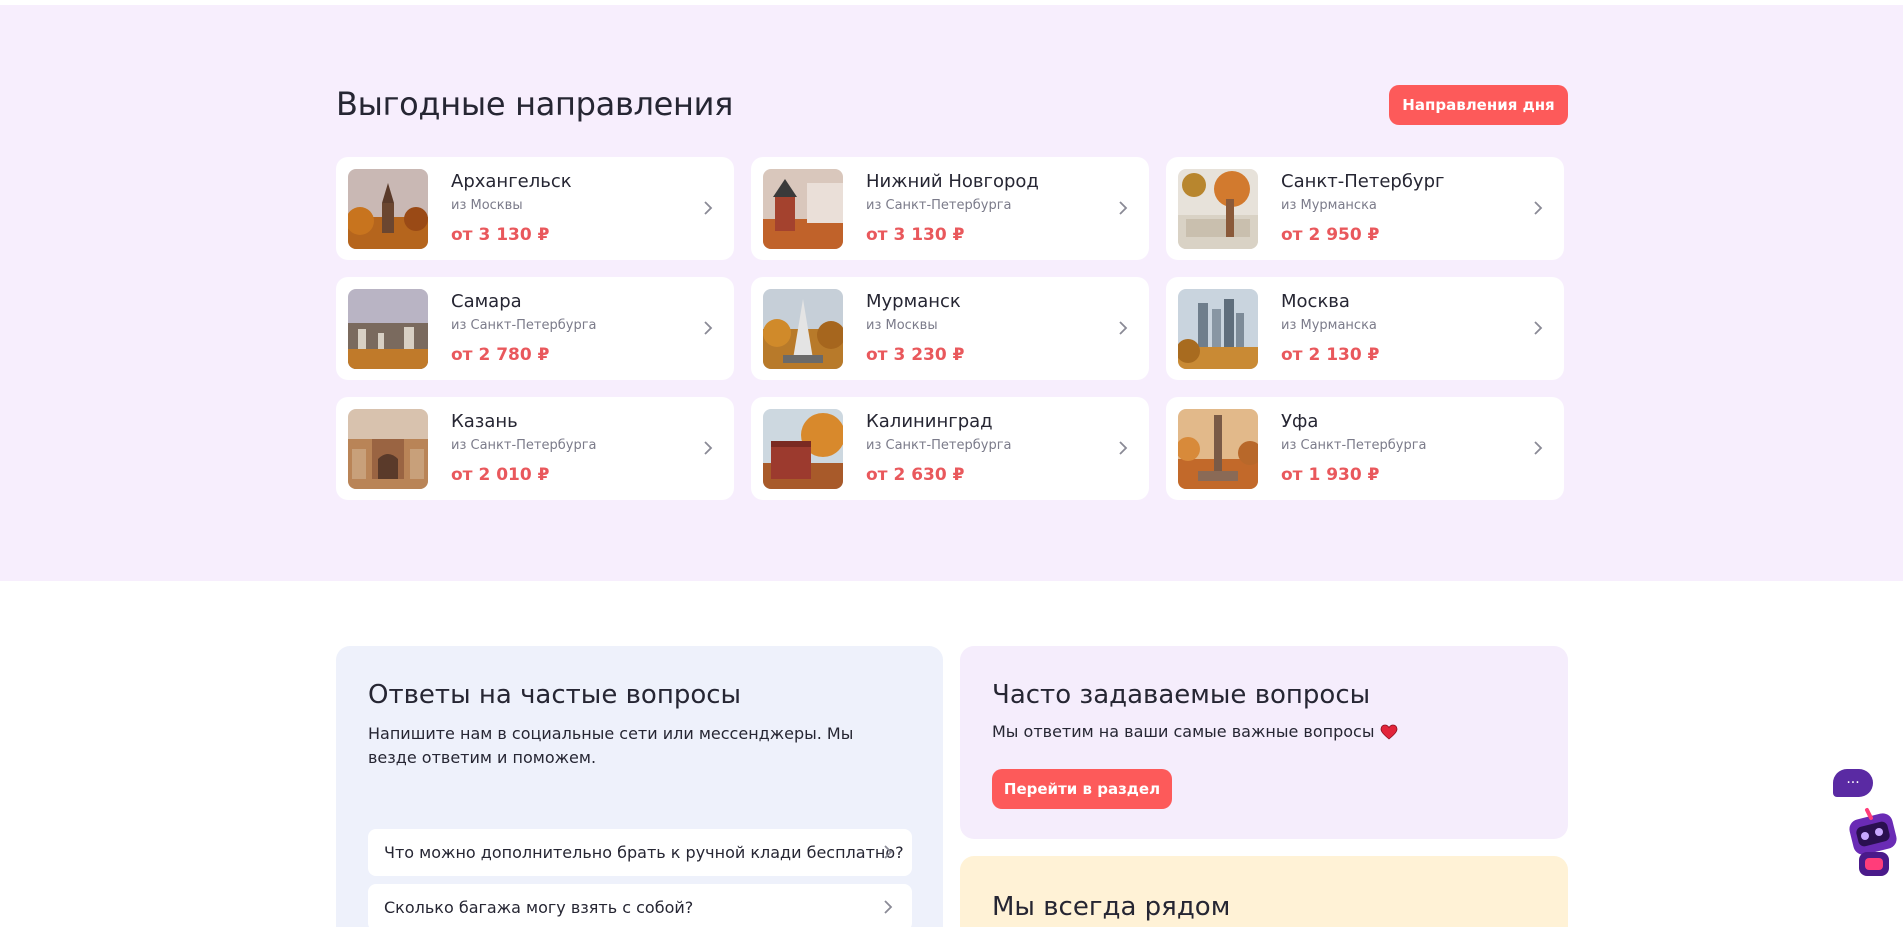 The width and height of the screenshot is (1903, 927). Describe the element at coordinates (952, 181) in the screenshot. I see `destination-city: Нижний Новгород` at that location.